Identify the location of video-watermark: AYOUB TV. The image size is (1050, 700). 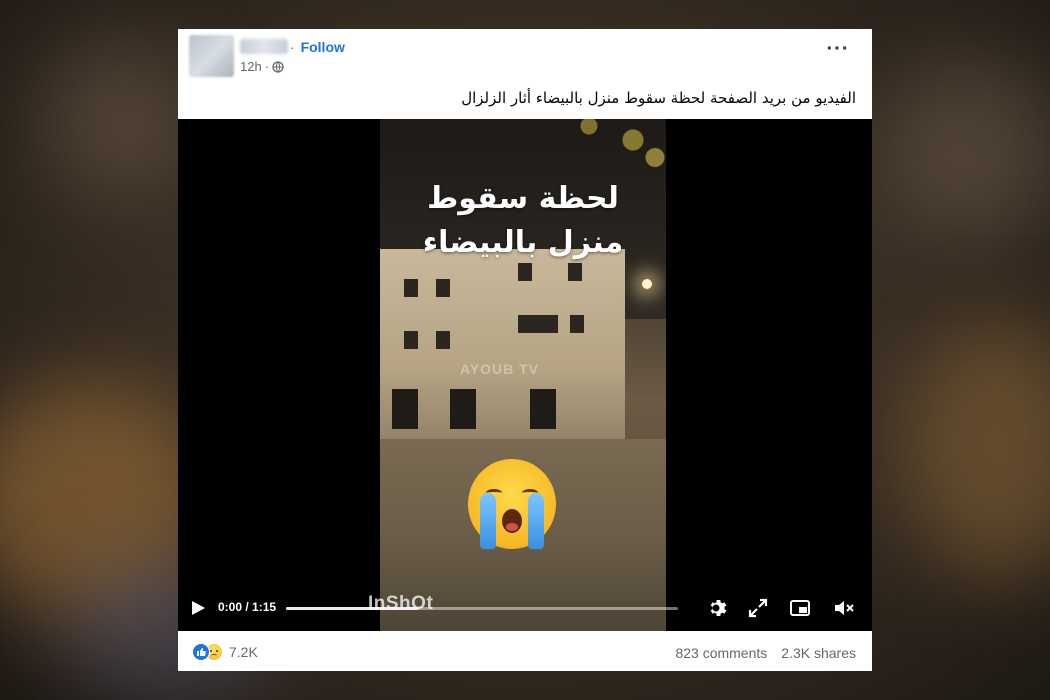
(500, 369).